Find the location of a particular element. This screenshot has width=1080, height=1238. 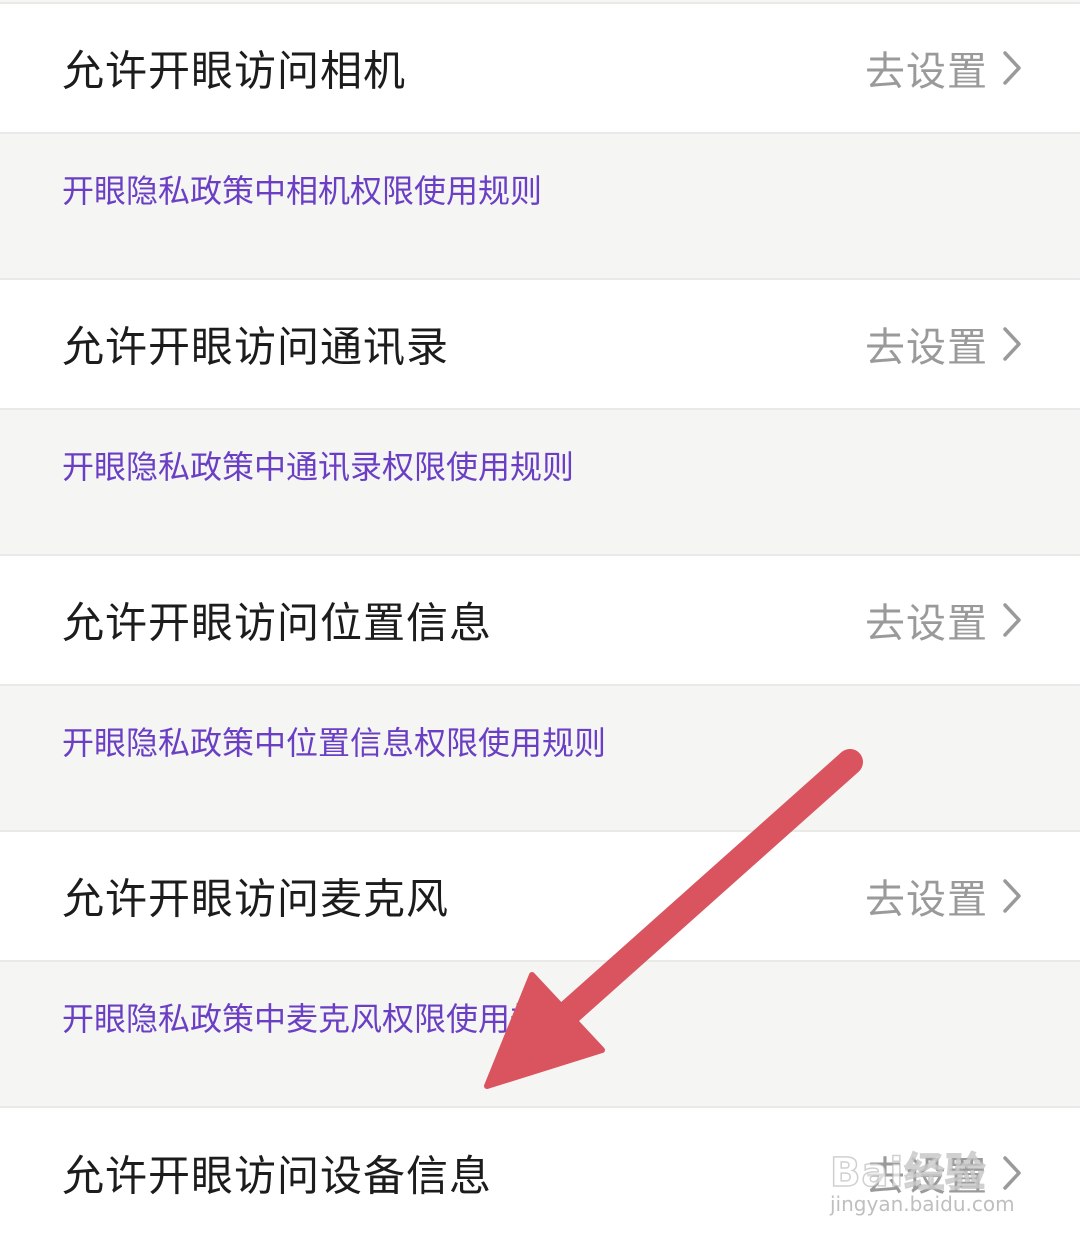

setting-title: 允许开眼访问通讯录 is located at coordinates (256, 347).